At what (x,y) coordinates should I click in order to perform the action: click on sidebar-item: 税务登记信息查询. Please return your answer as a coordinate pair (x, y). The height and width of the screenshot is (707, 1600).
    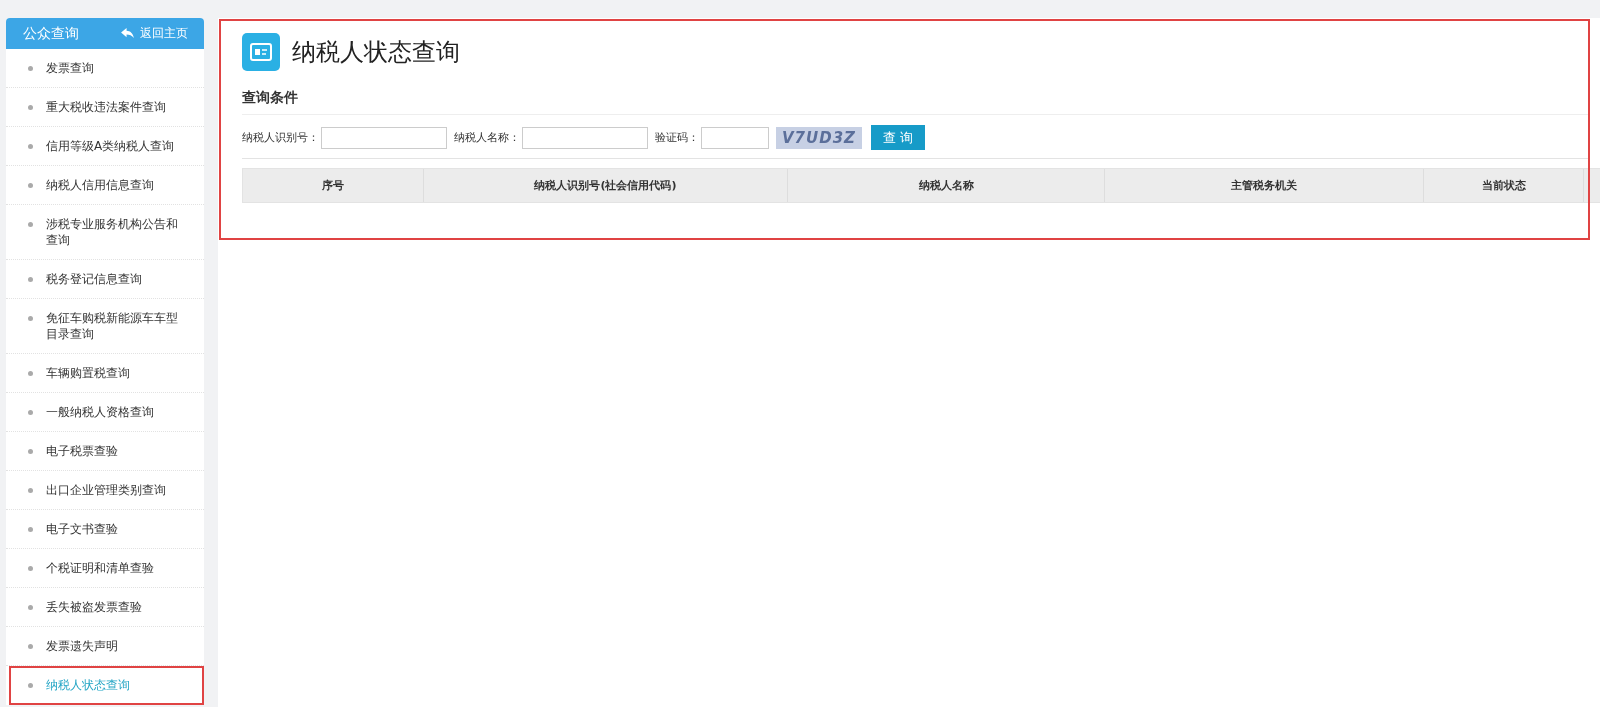
    Looking at the image, I should click on (105, 279).